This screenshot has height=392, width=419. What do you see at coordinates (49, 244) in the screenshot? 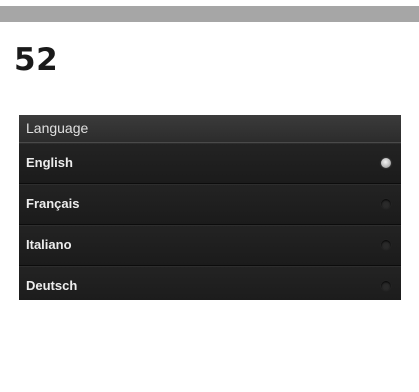
I see `option-label: Italiano` at bounding box center [49, 244].